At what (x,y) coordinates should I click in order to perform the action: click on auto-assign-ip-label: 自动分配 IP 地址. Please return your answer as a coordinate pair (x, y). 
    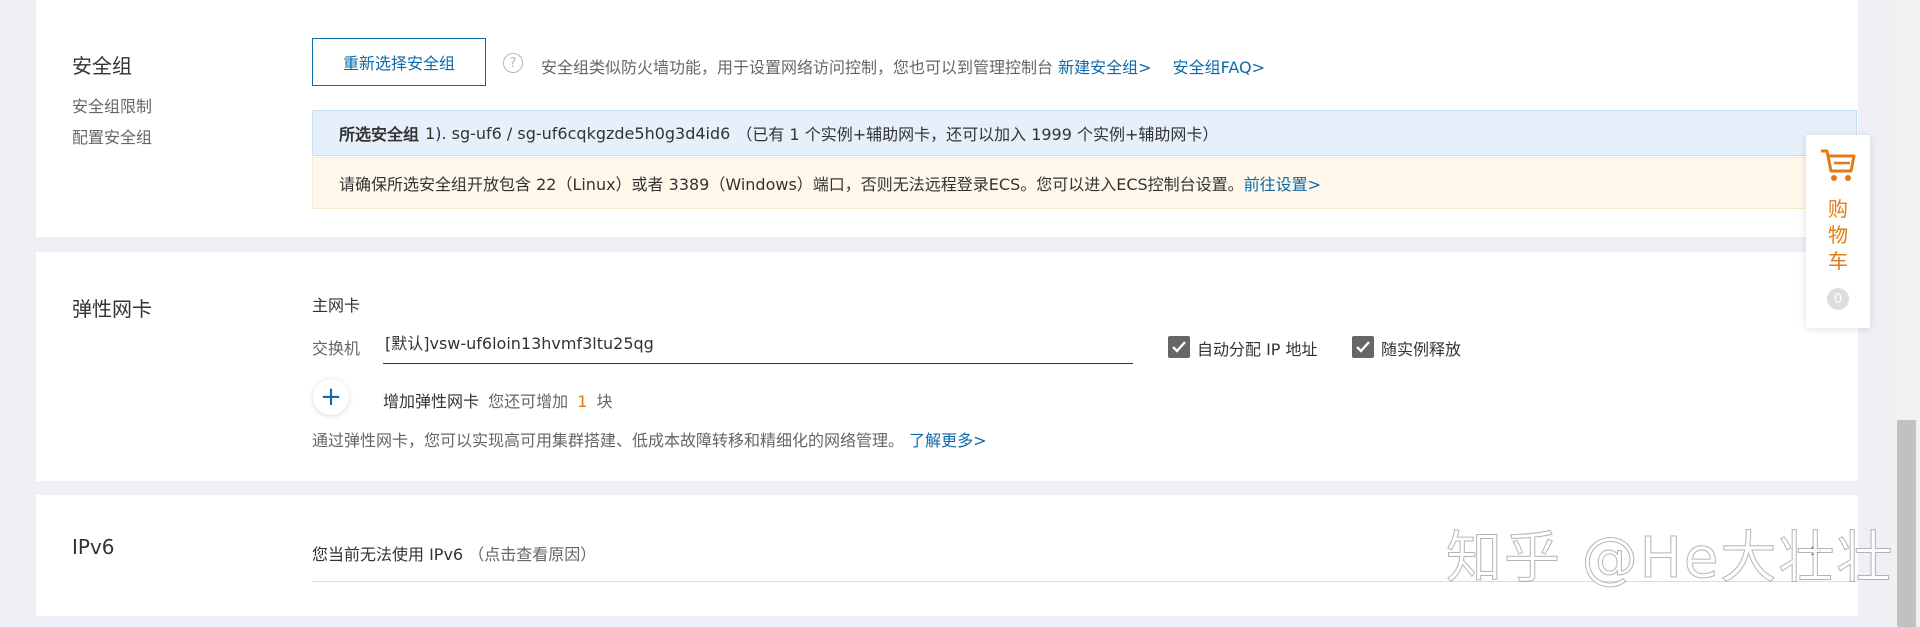
    Looking at the image, I should click on (1257, 349).